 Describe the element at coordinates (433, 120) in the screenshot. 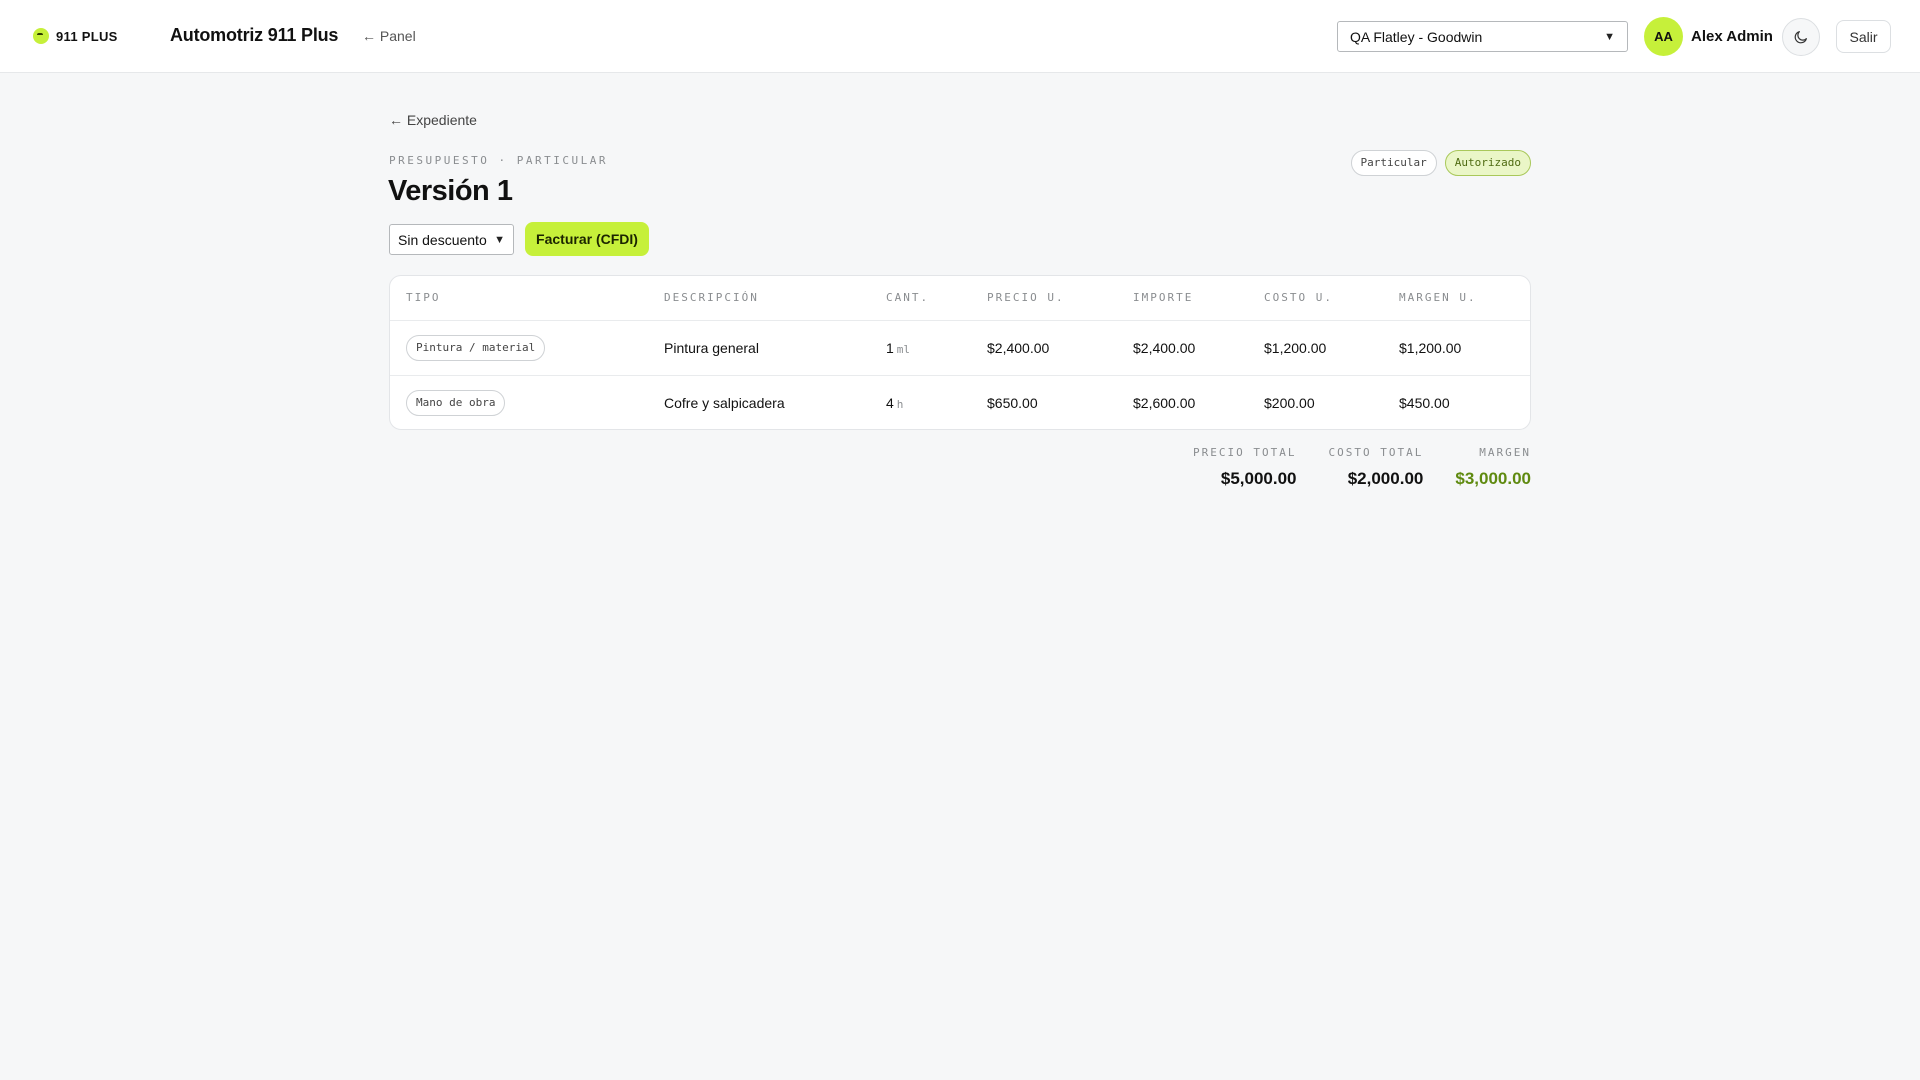

I see `back-to-expediente-link: ← Expediente` at that location.